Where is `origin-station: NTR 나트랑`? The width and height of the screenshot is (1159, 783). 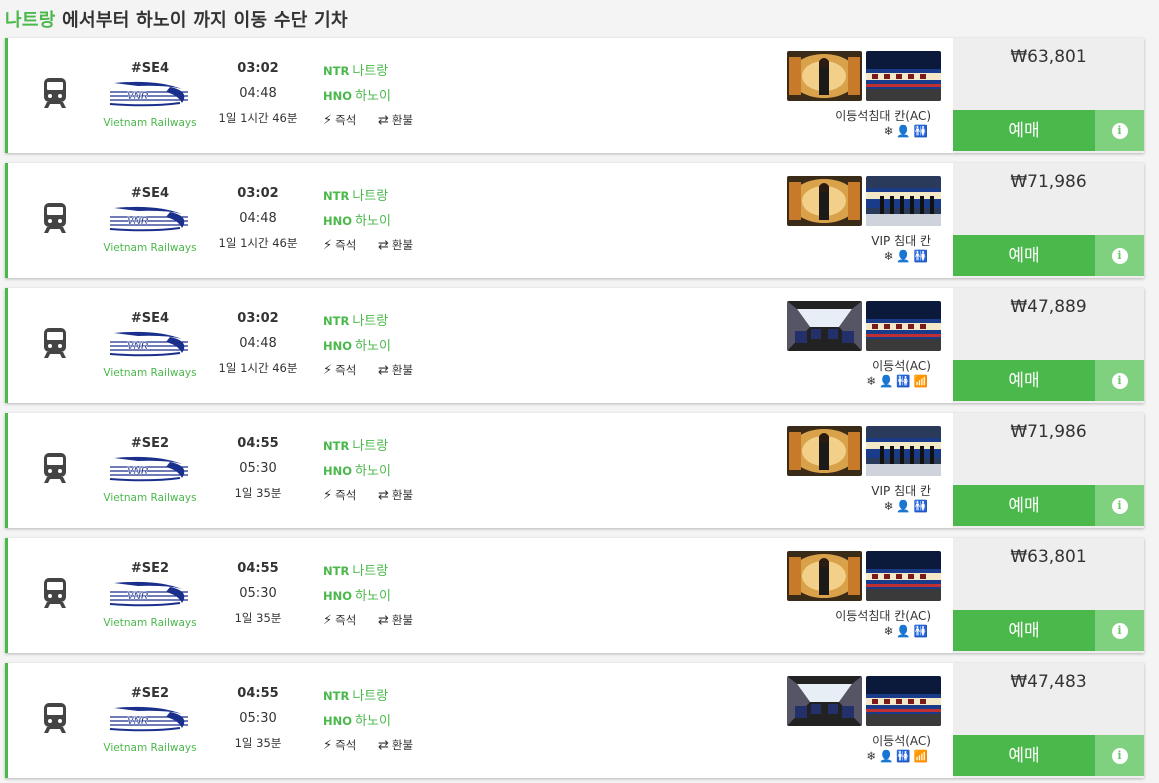
origin-station: NTR 나트랑 is located at coordinates (423, 197).